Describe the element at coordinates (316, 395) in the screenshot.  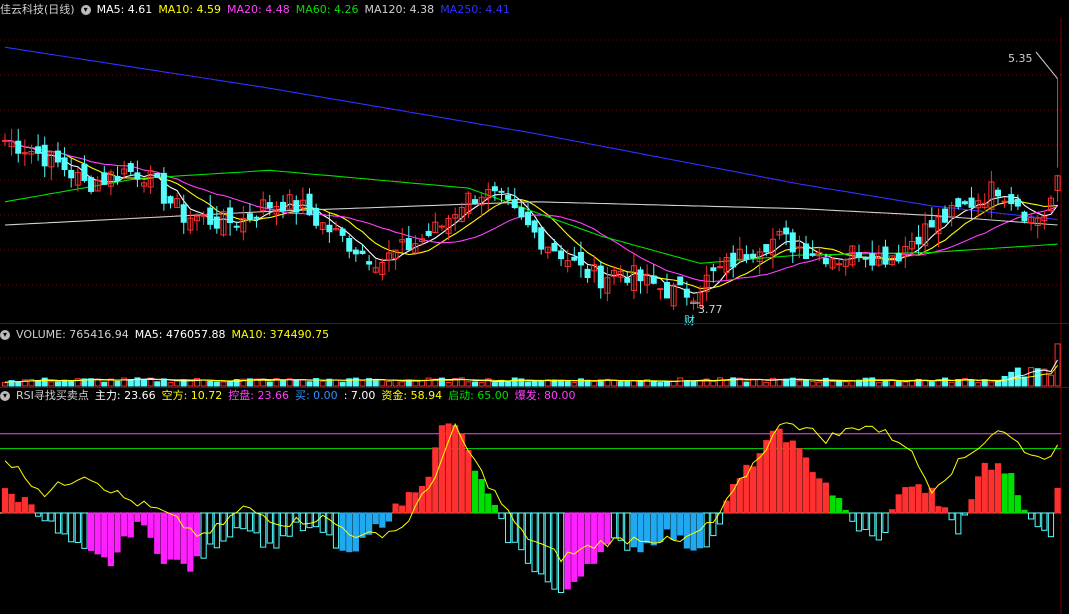
I see `legend-item: 买: 0.00` at that location.